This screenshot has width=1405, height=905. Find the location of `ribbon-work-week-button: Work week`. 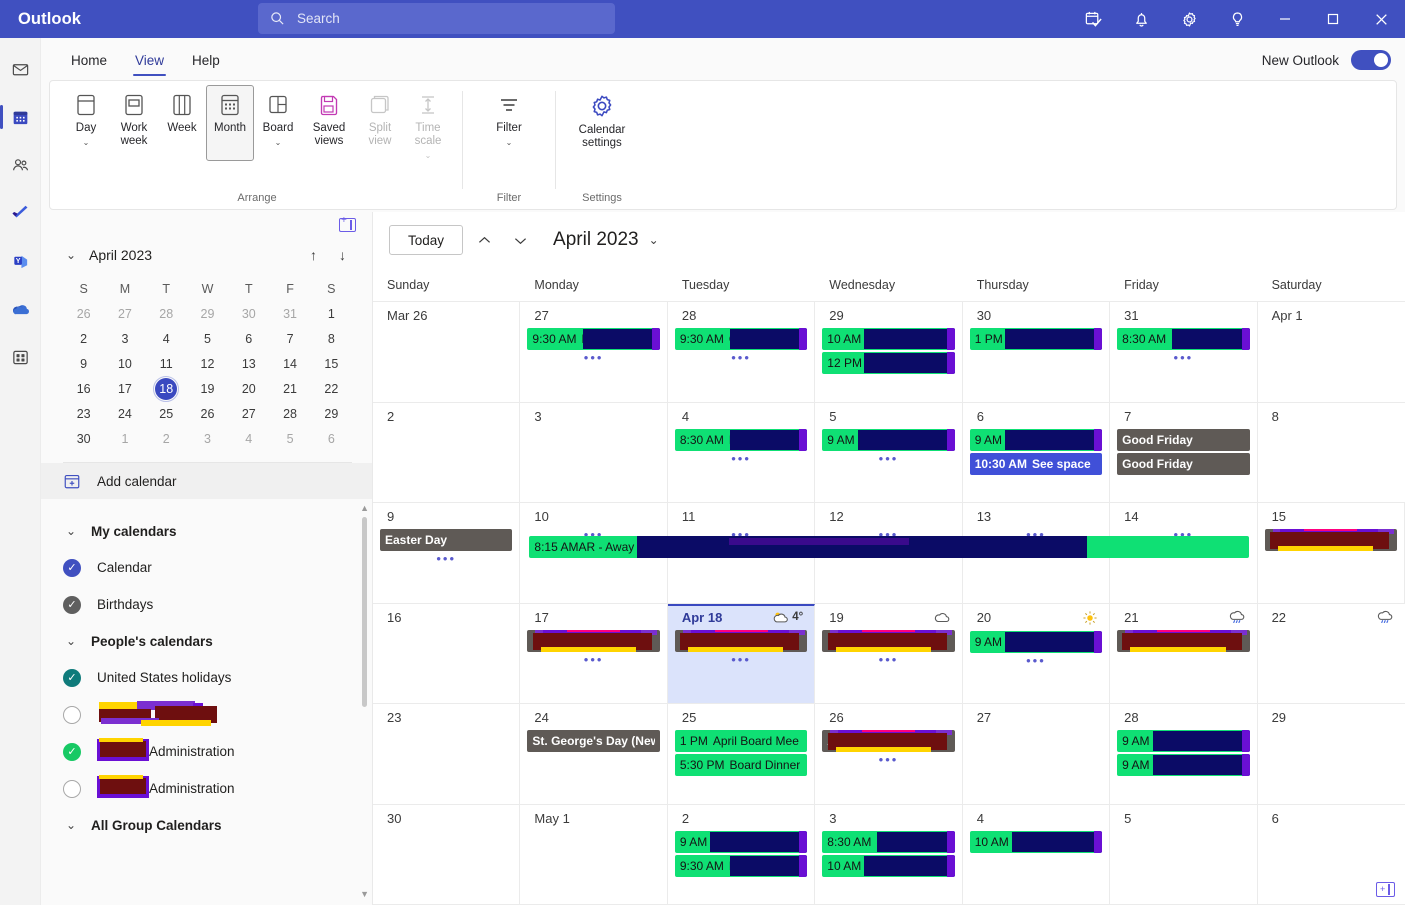

ribbon-work-week-button: Work week is located at coordinates (134, 123).